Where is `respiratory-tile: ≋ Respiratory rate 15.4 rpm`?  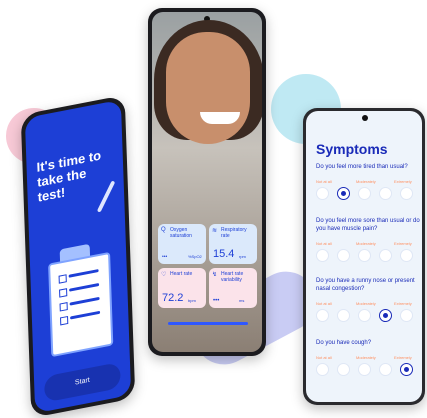
respiratory-tile: ≋ Respiratory rate 15.4 rpm is located at coordinates (233, 244).